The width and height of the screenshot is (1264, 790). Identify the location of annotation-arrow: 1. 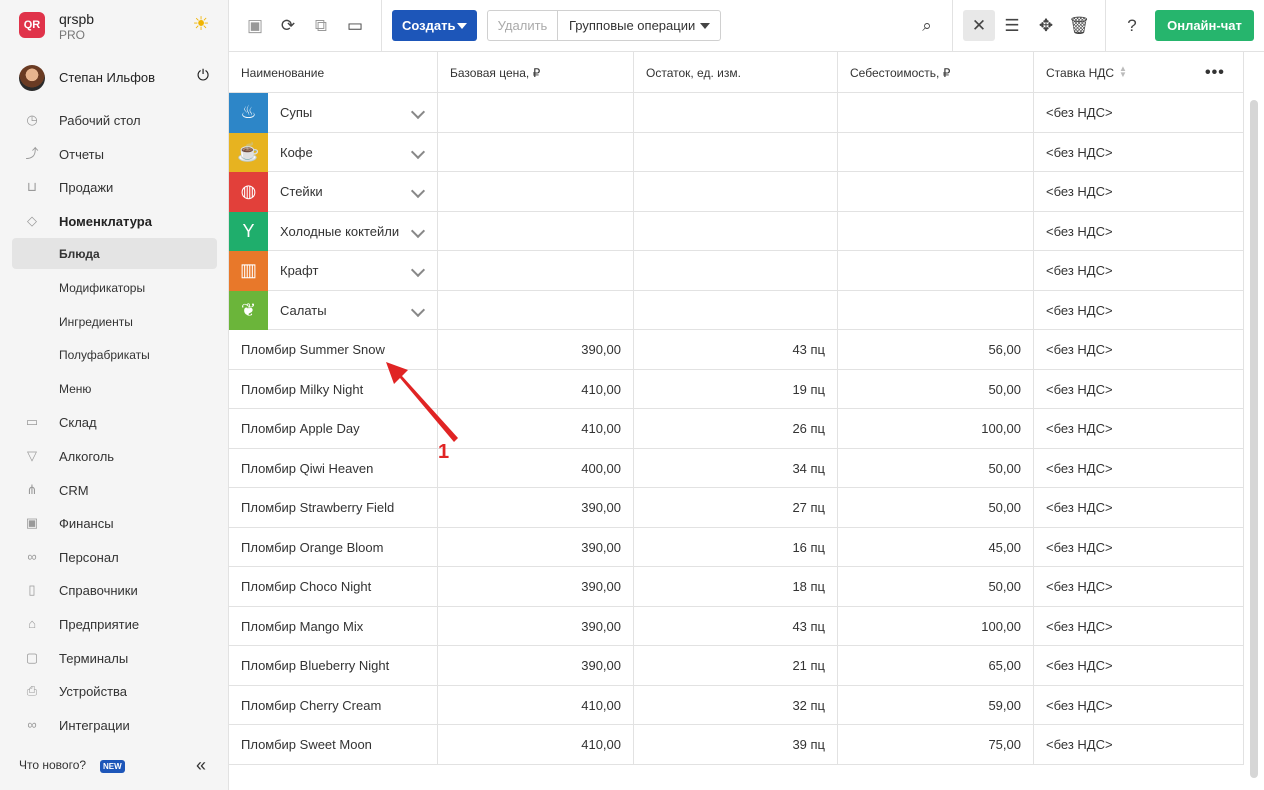
(422, 412).